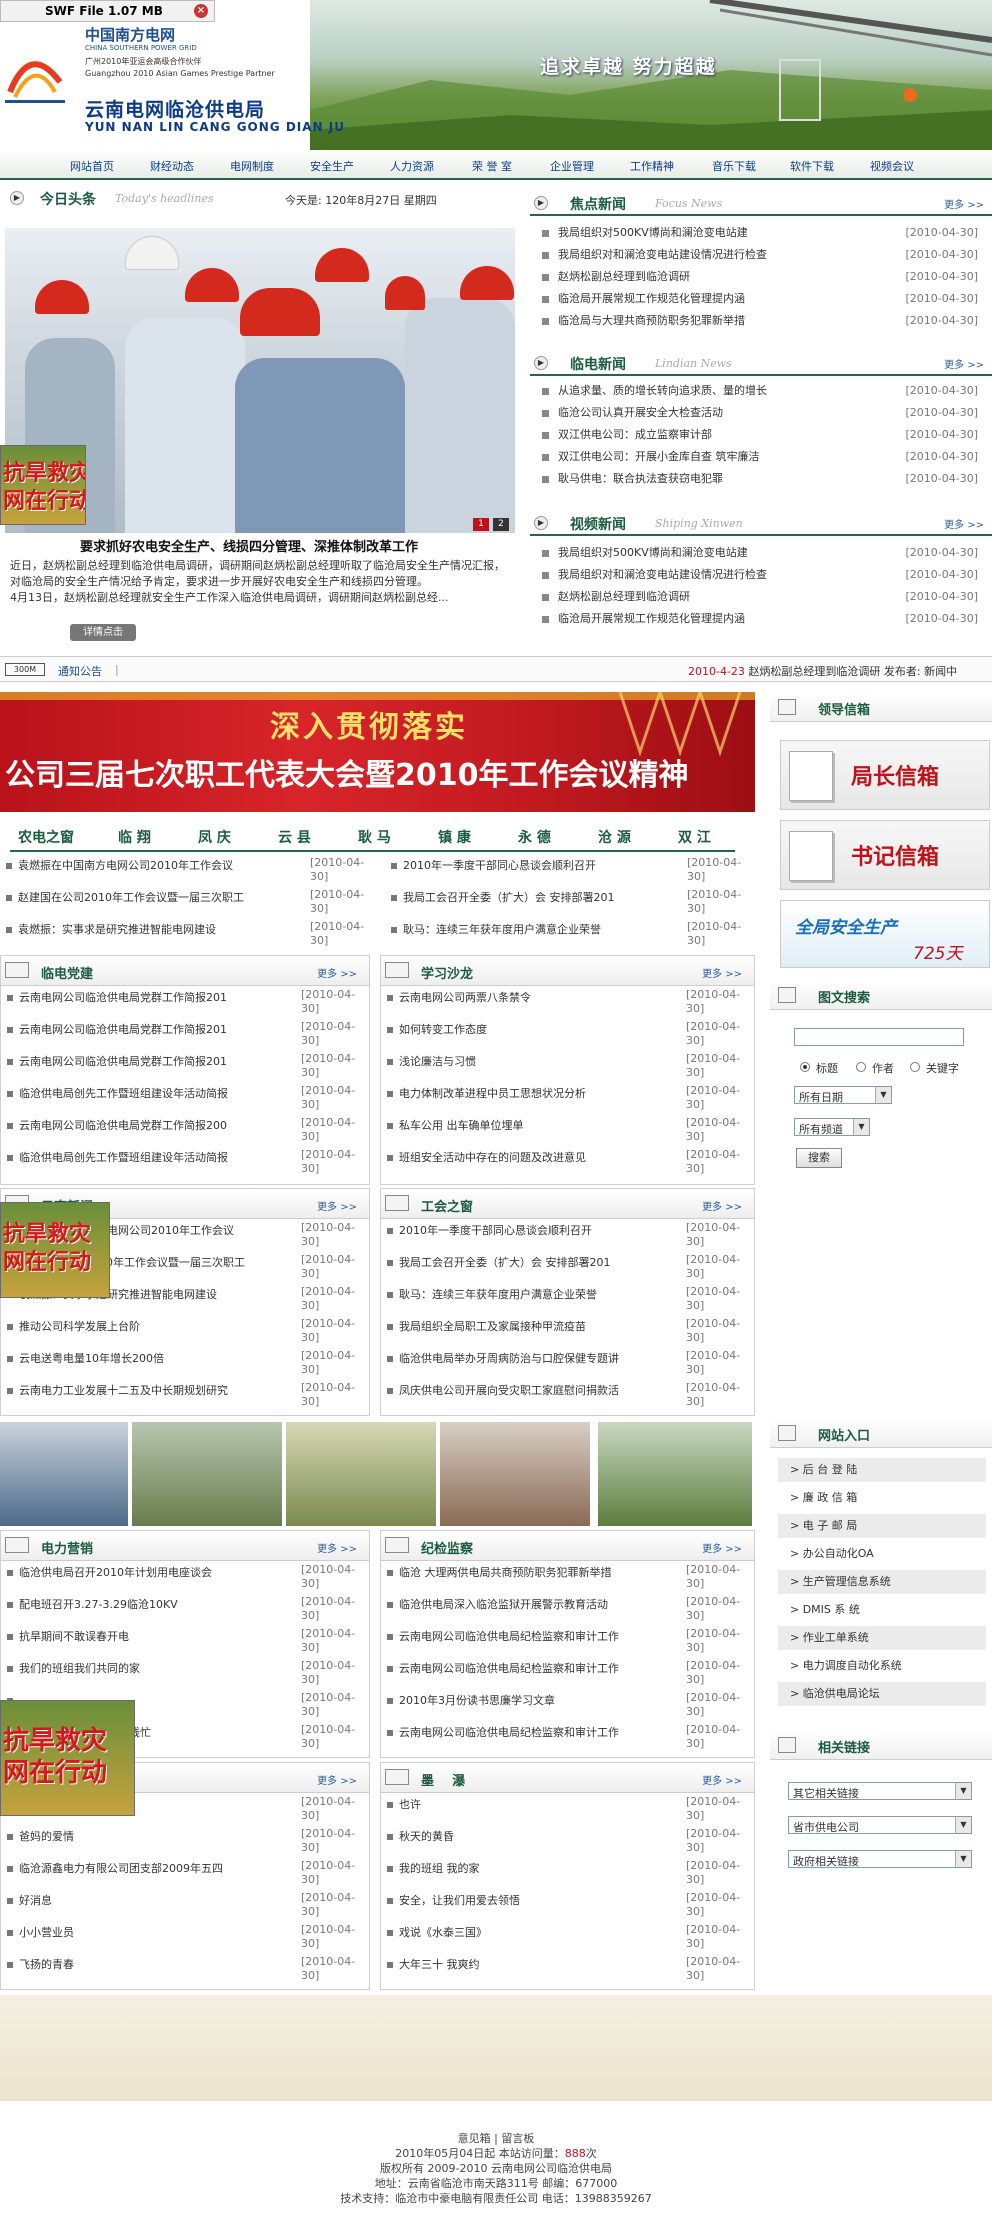 This screenshot has height=2238, width=992. What do you see at coordinates (149, 1965) in the screenshot?
I see `news-title: 飞扬的青春` at bounding box center [149, 1965].